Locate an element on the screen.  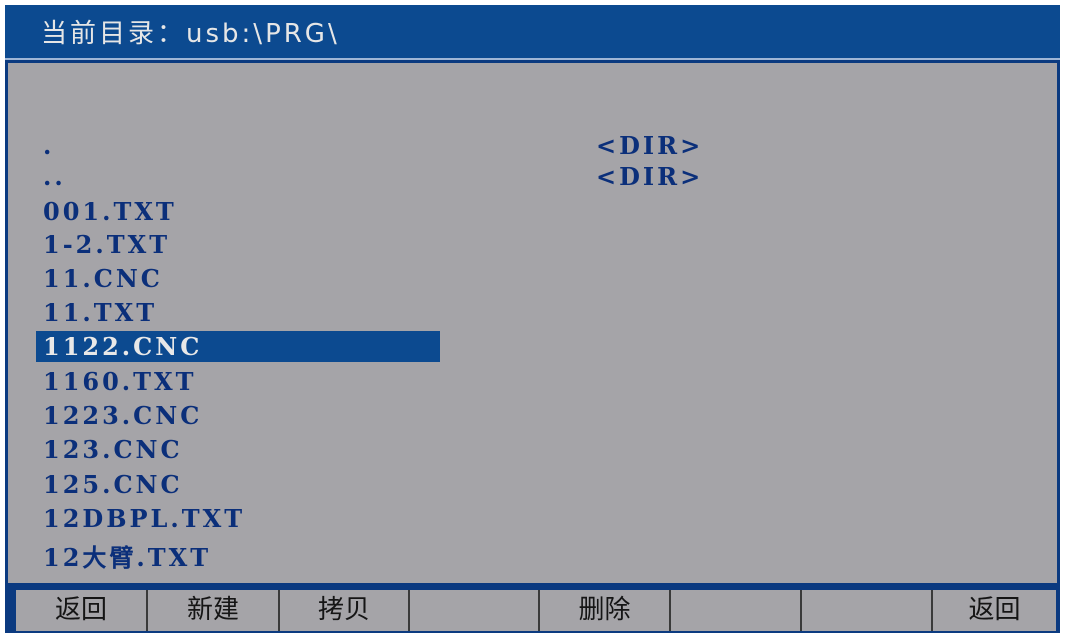
softkey-back-right: 返回 is located at coordinates (994, 610).